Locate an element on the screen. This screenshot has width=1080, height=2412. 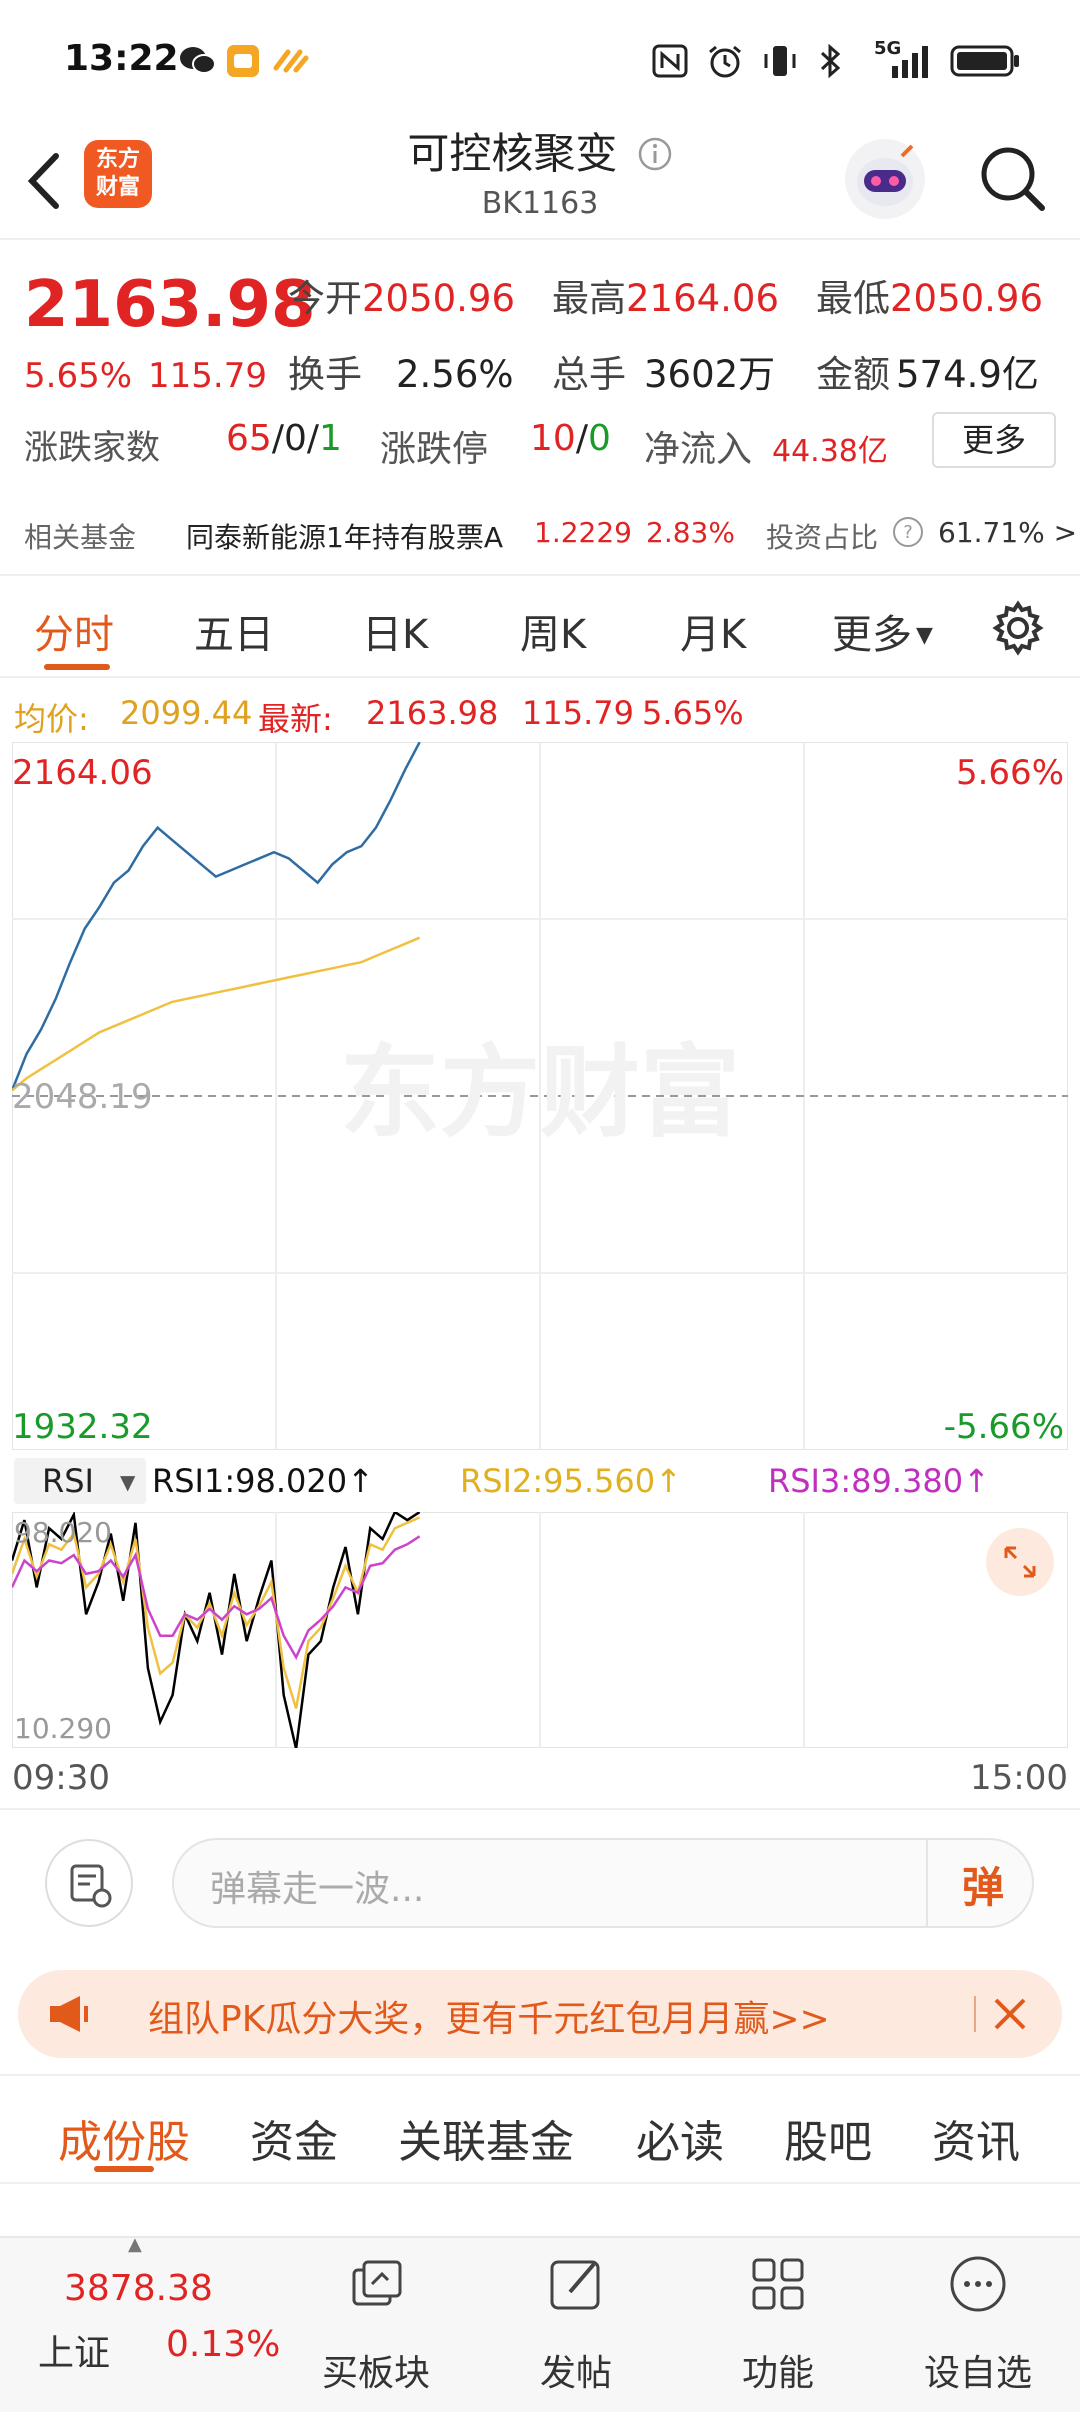
nav-functions: 功能 is located at coordinates (778, 2325).